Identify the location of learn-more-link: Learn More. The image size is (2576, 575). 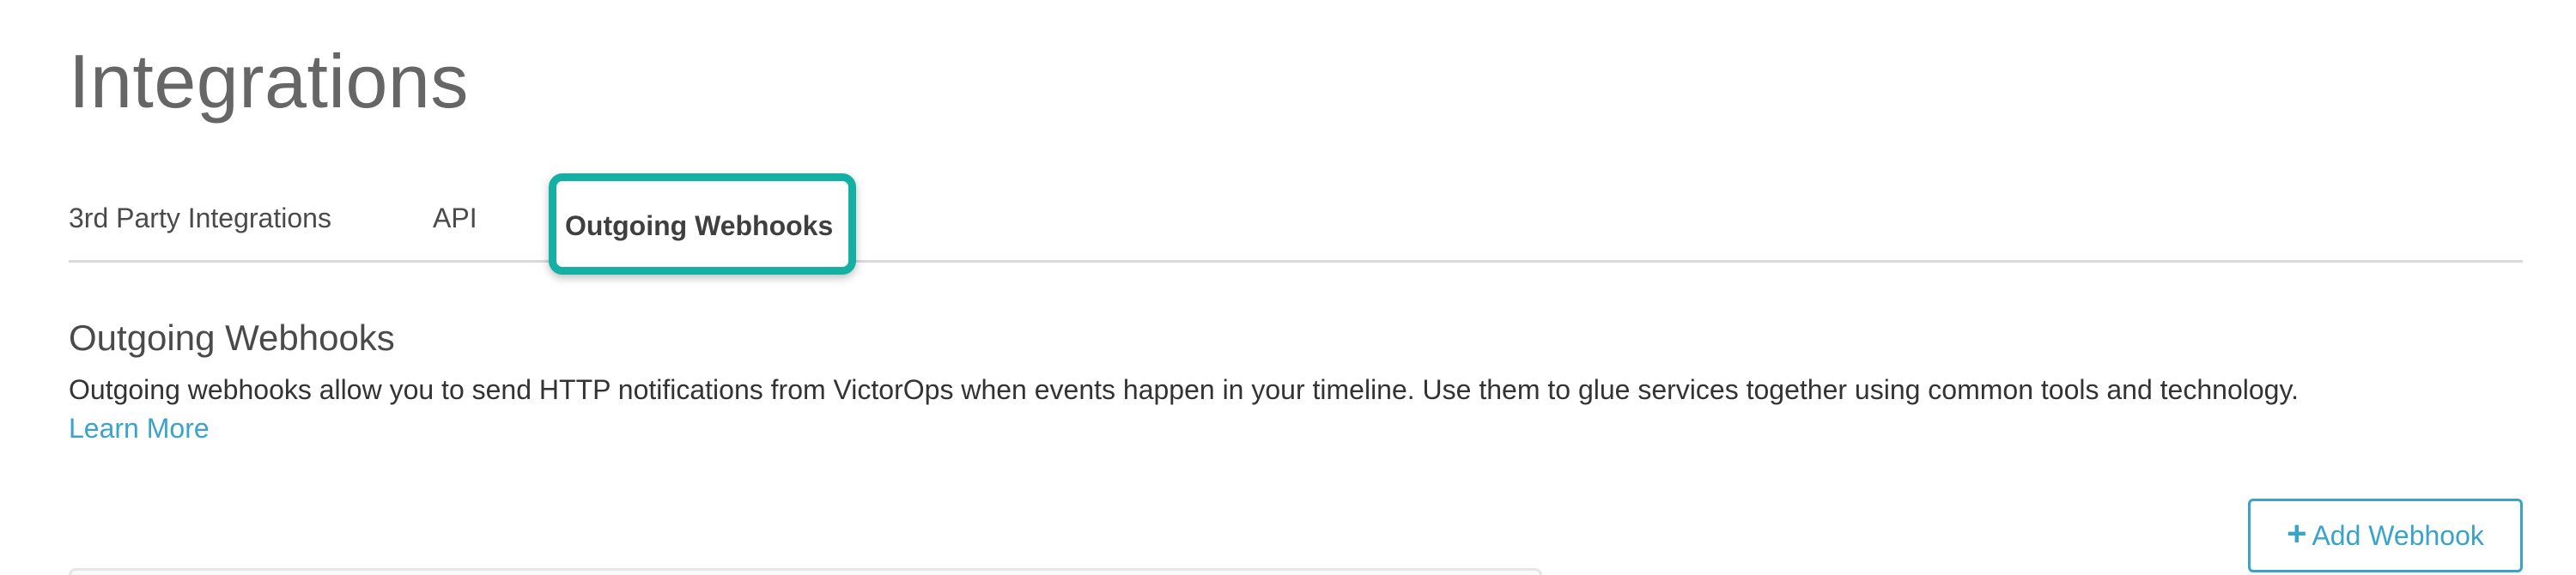
(139, 429).